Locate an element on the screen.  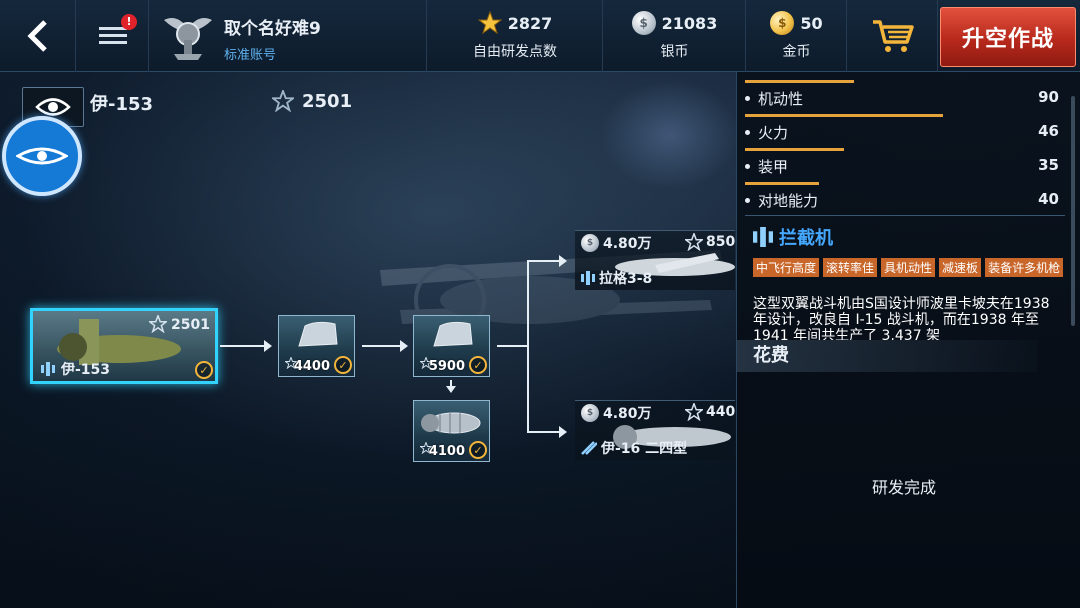
feature-tag: 减速板 is located at coordinates (960, 267).